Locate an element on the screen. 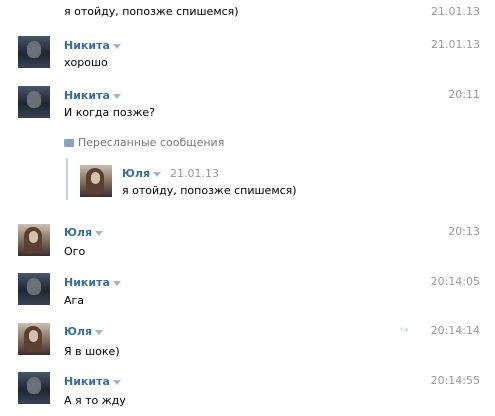 The width and height of the screenshot is (495, 416). message-time: 20:14:55 is located at coordinates (455, 380).